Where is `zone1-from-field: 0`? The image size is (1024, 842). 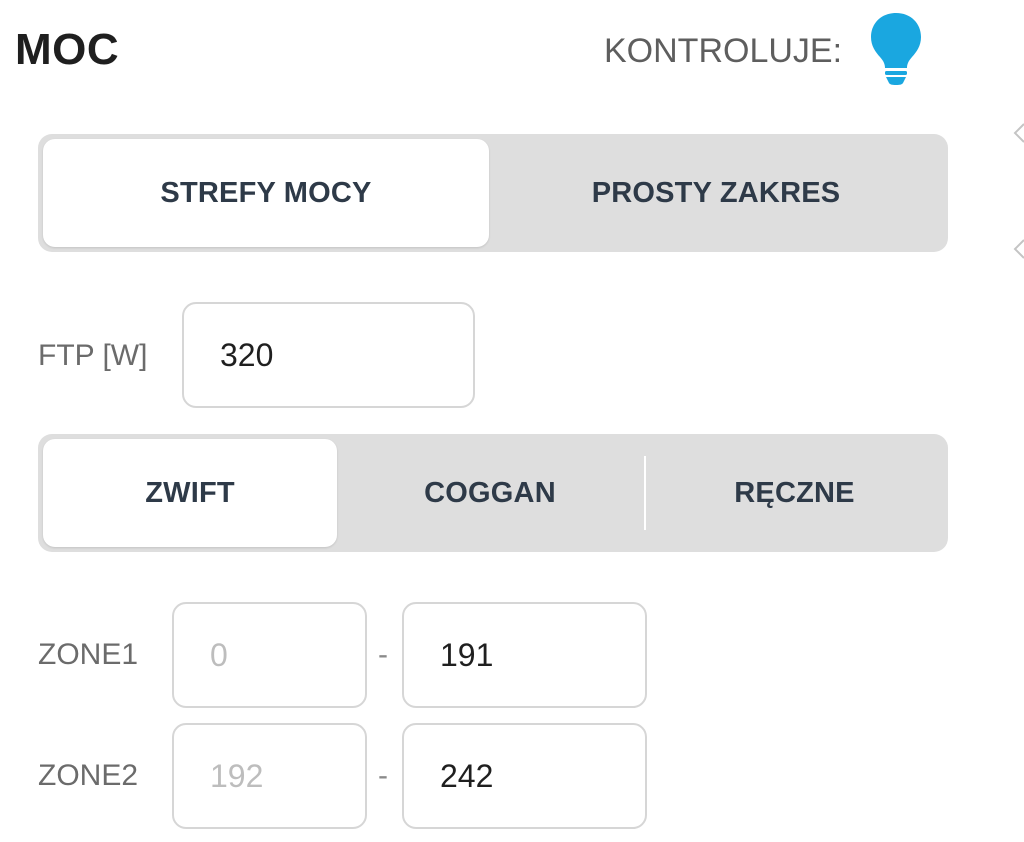
zone1-from-field: 0 is located at coordinates (269, 655).